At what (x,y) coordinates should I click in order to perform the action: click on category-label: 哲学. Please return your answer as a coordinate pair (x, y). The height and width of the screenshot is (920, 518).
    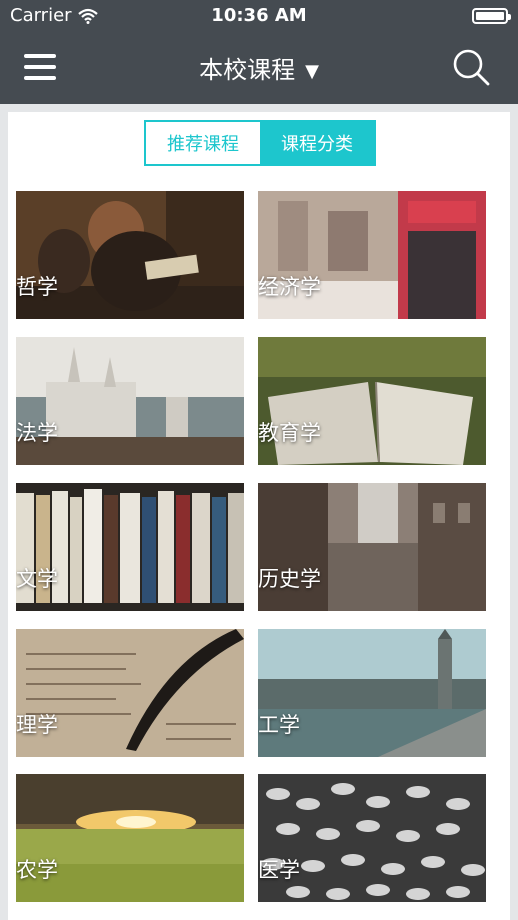
    Looking at the image, I should click on (37, 287).